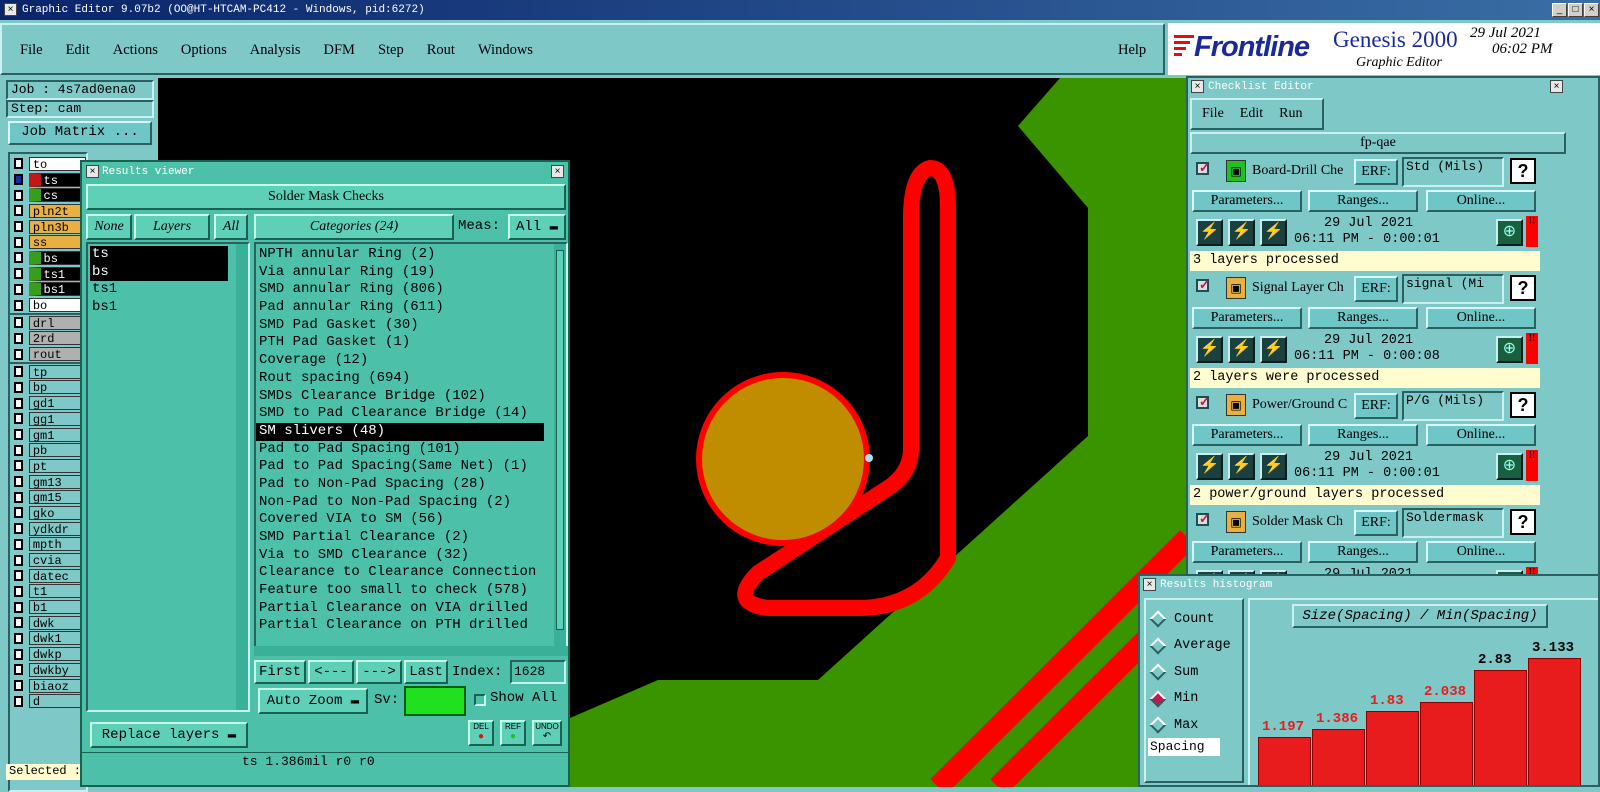 The height and width of the screenshot is (792, 1600). Describe the element at coordinates (1556, 86) in the screenshot. I see `checklist-close-icon: ×` at that location.